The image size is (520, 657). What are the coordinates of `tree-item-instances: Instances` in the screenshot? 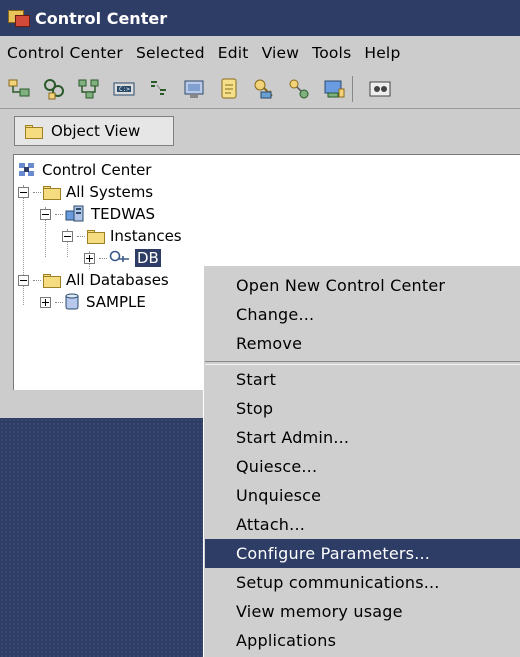 It's located at (122, 236).